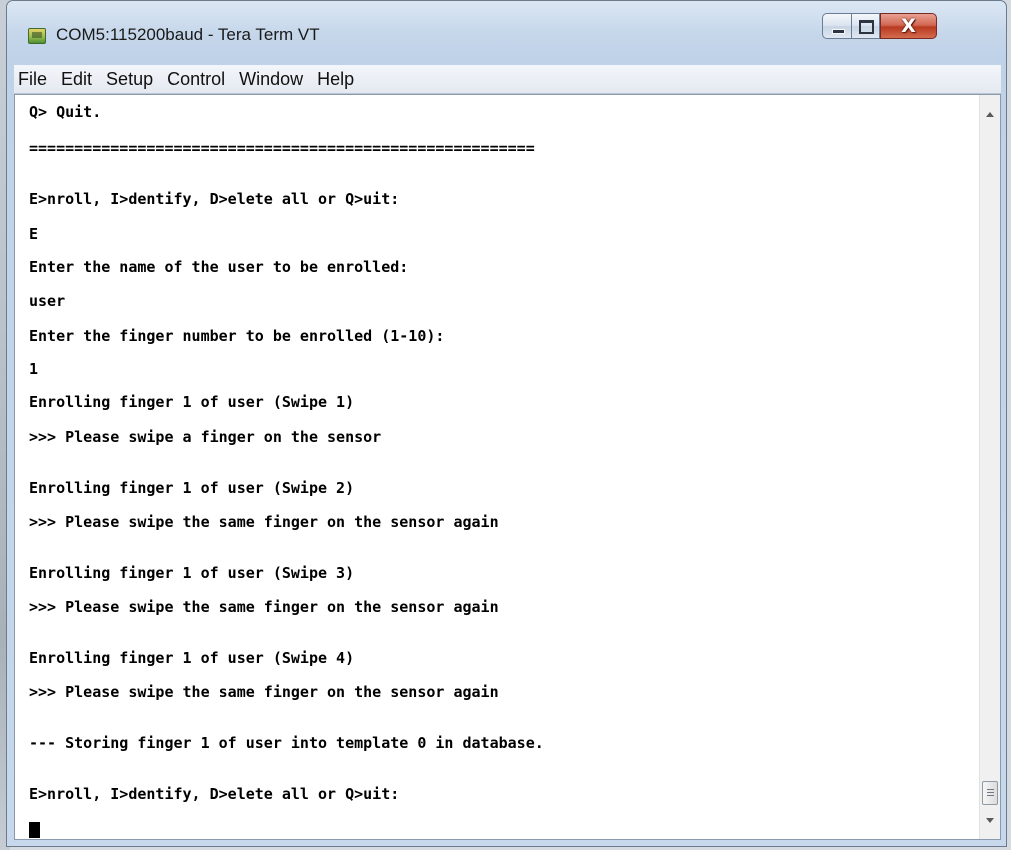 The height and width of the screenshot is (850, 1011). What do you see at coordinates (506, 32) in the screenshot?
I see `title-bar: COM5:115200baud - Tera Term VT X` at bounding box center [506, 32].